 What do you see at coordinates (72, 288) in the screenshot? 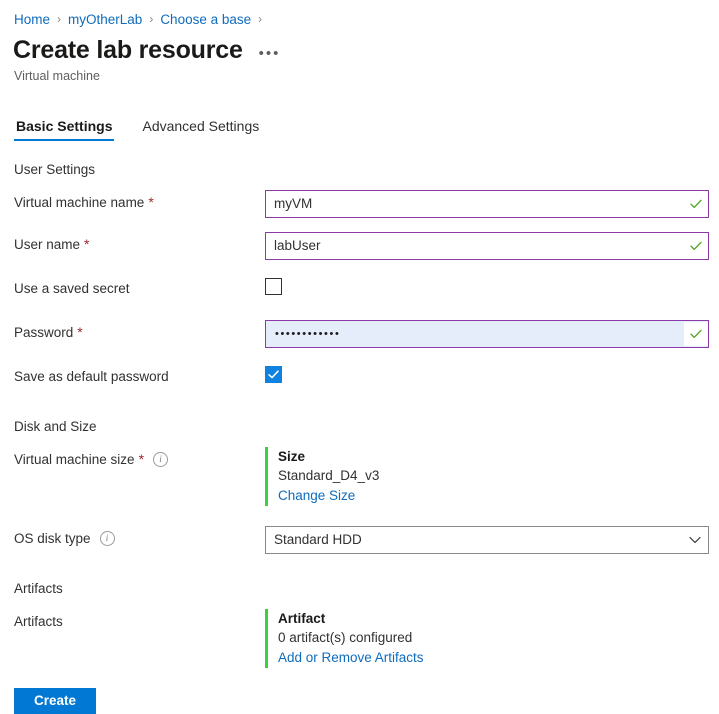
I see `label-use-saved-secret-text: Use a saved secret` at bounding box center [72, 288].